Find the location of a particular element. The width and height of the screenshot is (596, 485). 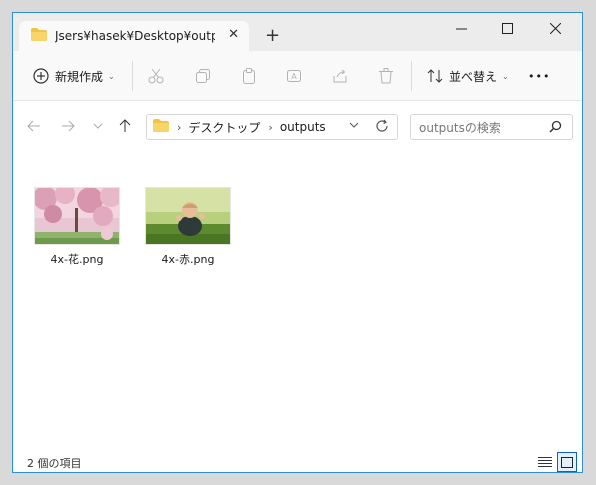

minimize-button is located at coordinates (461, 28).